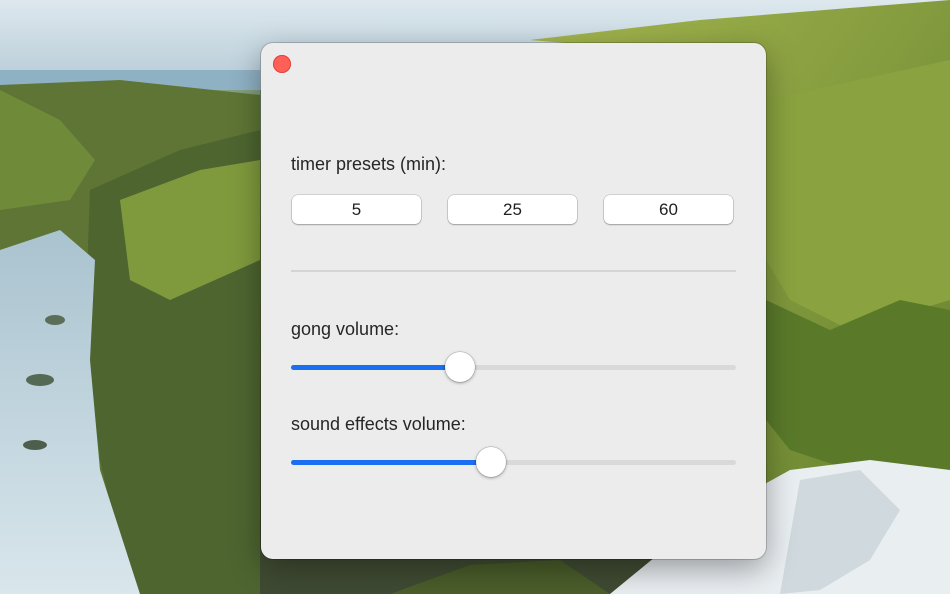  Describe the element at coordinates (668, 209) in the screenshot. I see `preset-button-60: 60` at that location.